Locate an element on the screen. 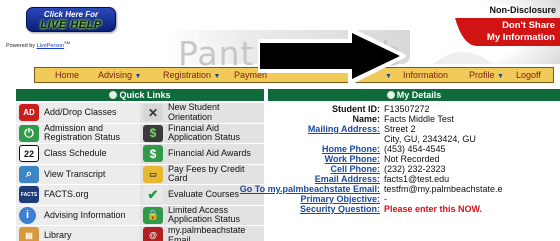  home-phone-link: Home Phone: is located at coordinates (351, 149).